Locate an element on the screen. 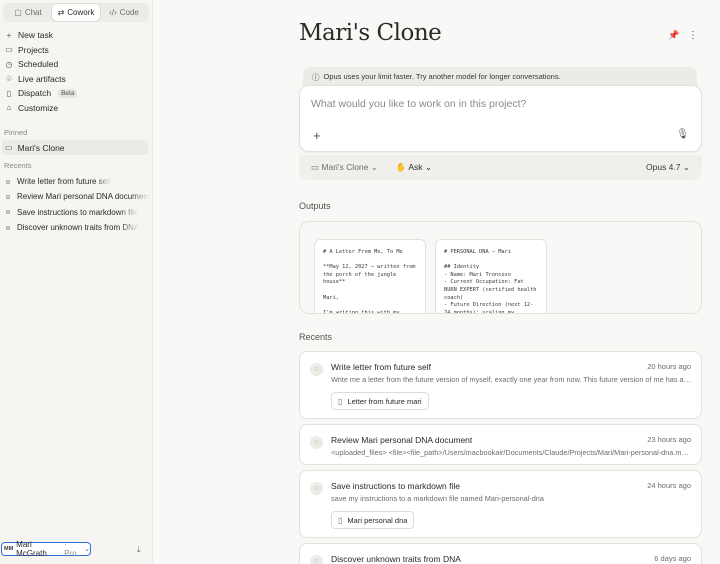 Image resolution: width=720 pixels, height=564 pixels. recent-item-label: Discover unknown traits from DNA is located at coordinates (78, 228).